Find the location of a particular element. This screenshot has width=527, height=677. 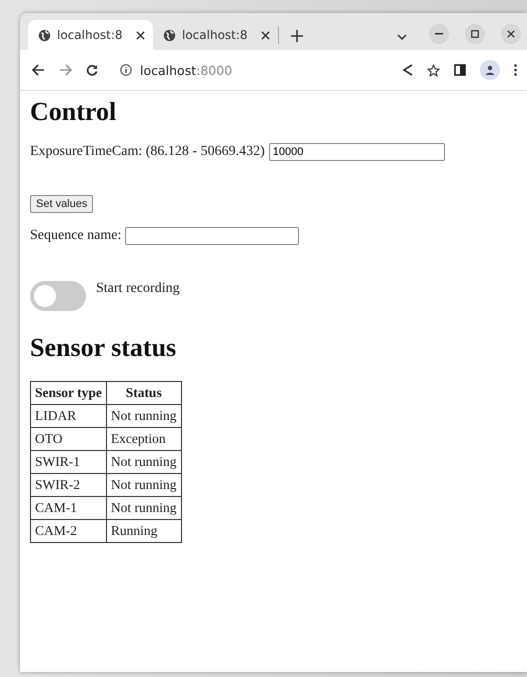

maximize-icon is located at coordinates (475, 34).